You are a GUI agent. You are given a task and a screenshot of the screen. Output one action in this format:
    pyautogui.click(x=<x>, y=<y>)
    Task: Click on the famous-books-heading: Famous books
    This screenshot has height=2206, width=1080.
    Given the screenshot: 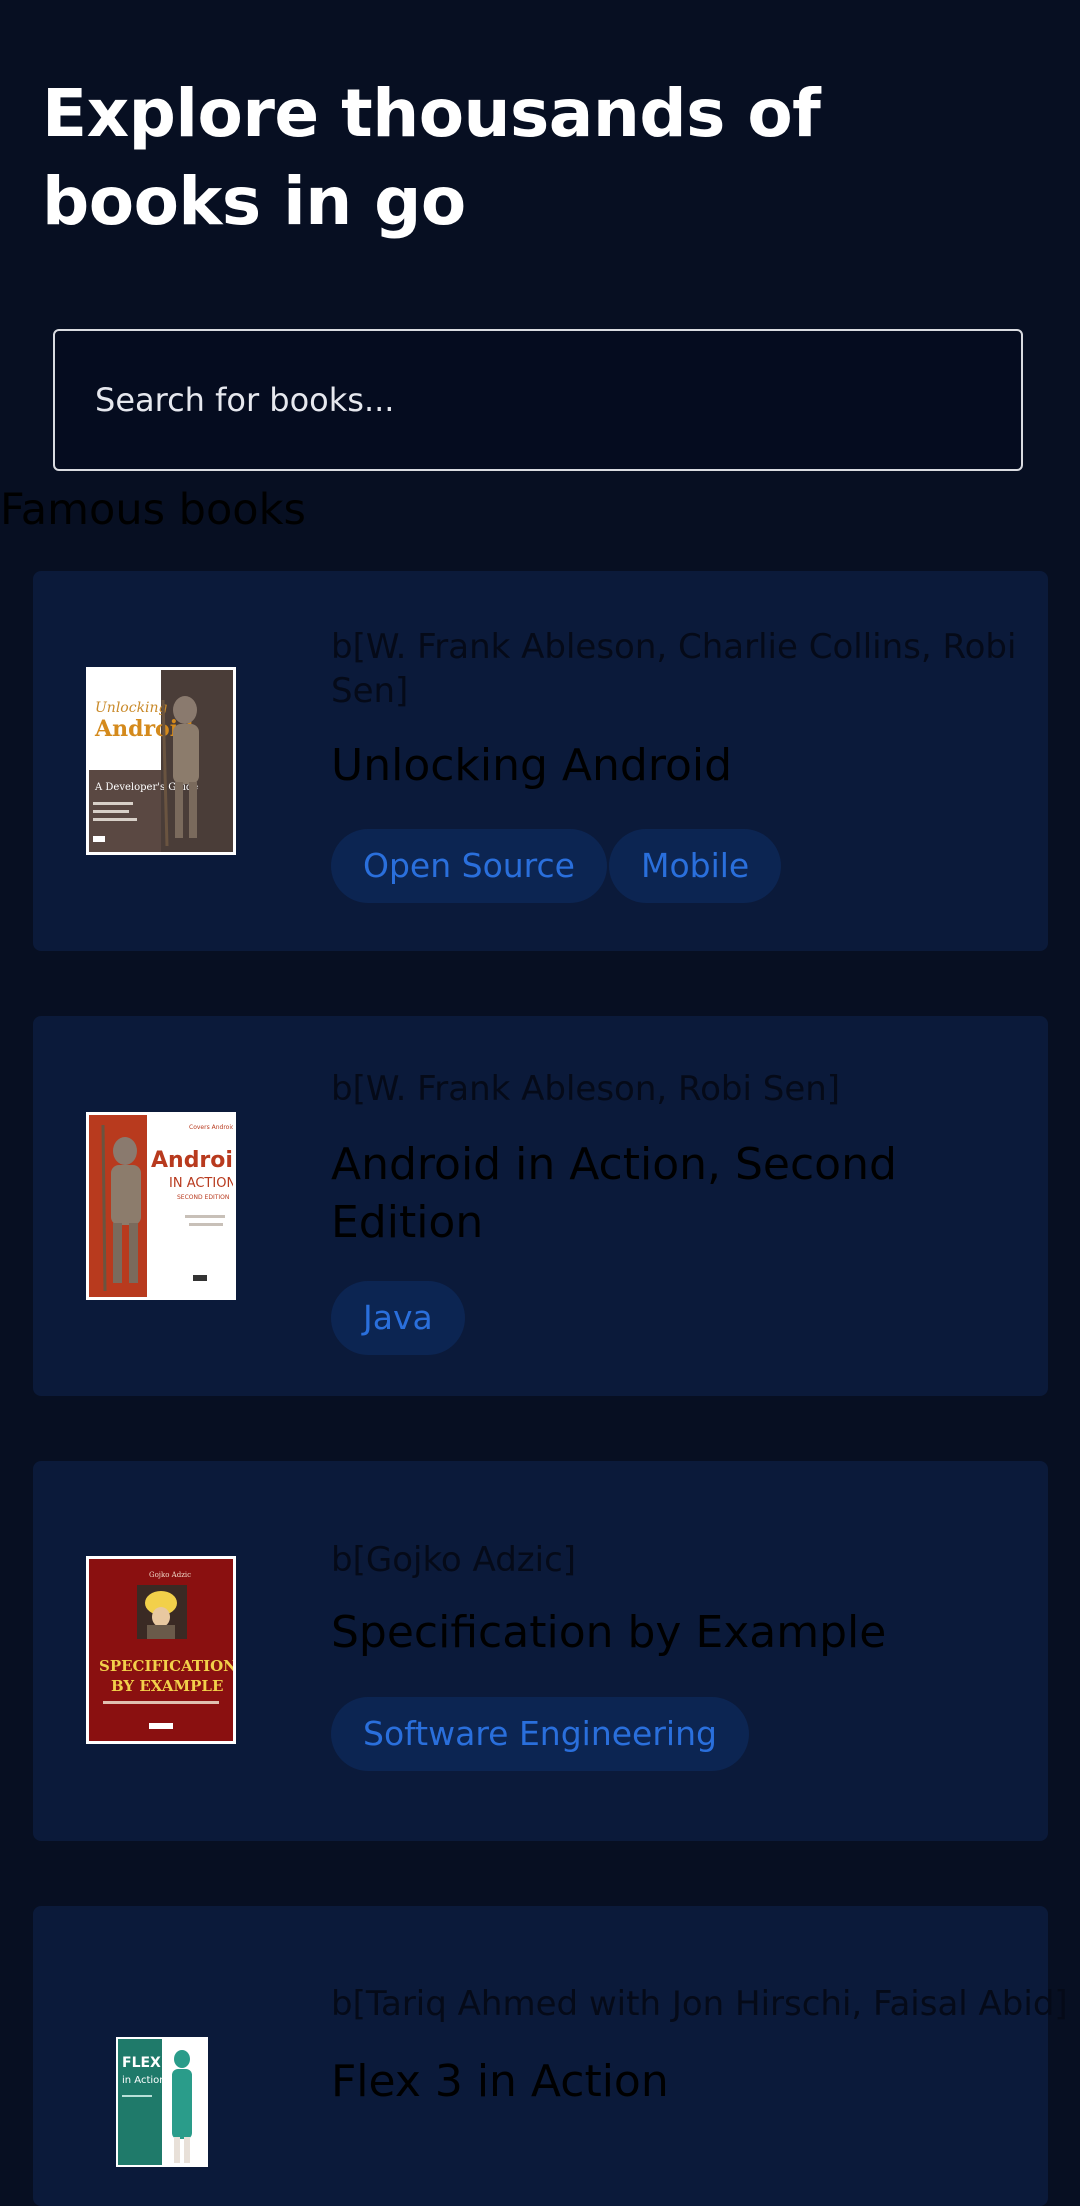 What is the action you would take?
    pyautogui.click(x=153, y=510)
    